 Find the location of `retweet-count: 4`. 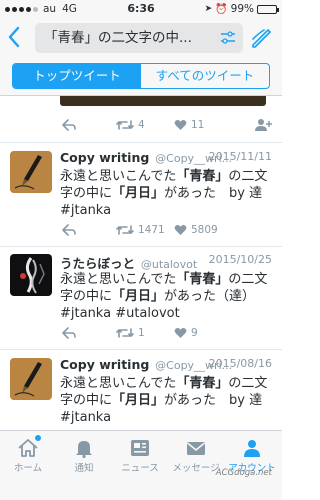

retweet-count: 4 is located at coordinates (141, 125).